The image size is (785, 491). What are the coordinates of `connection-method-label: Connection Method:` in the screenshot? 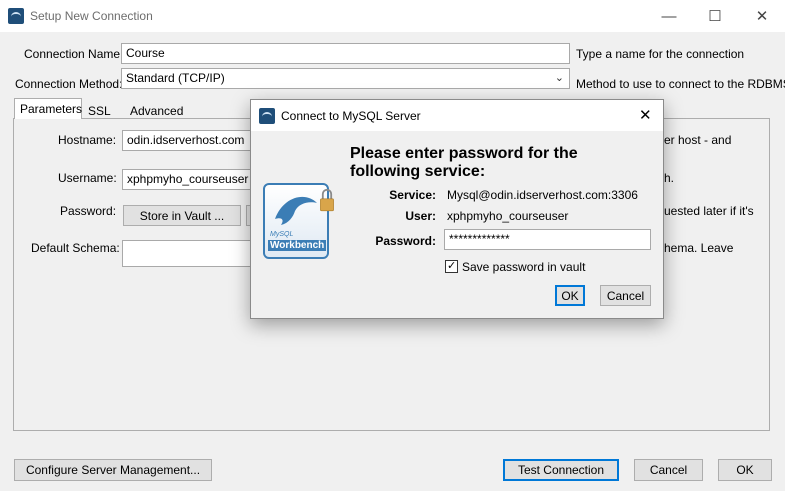 It's located at (69, 84).